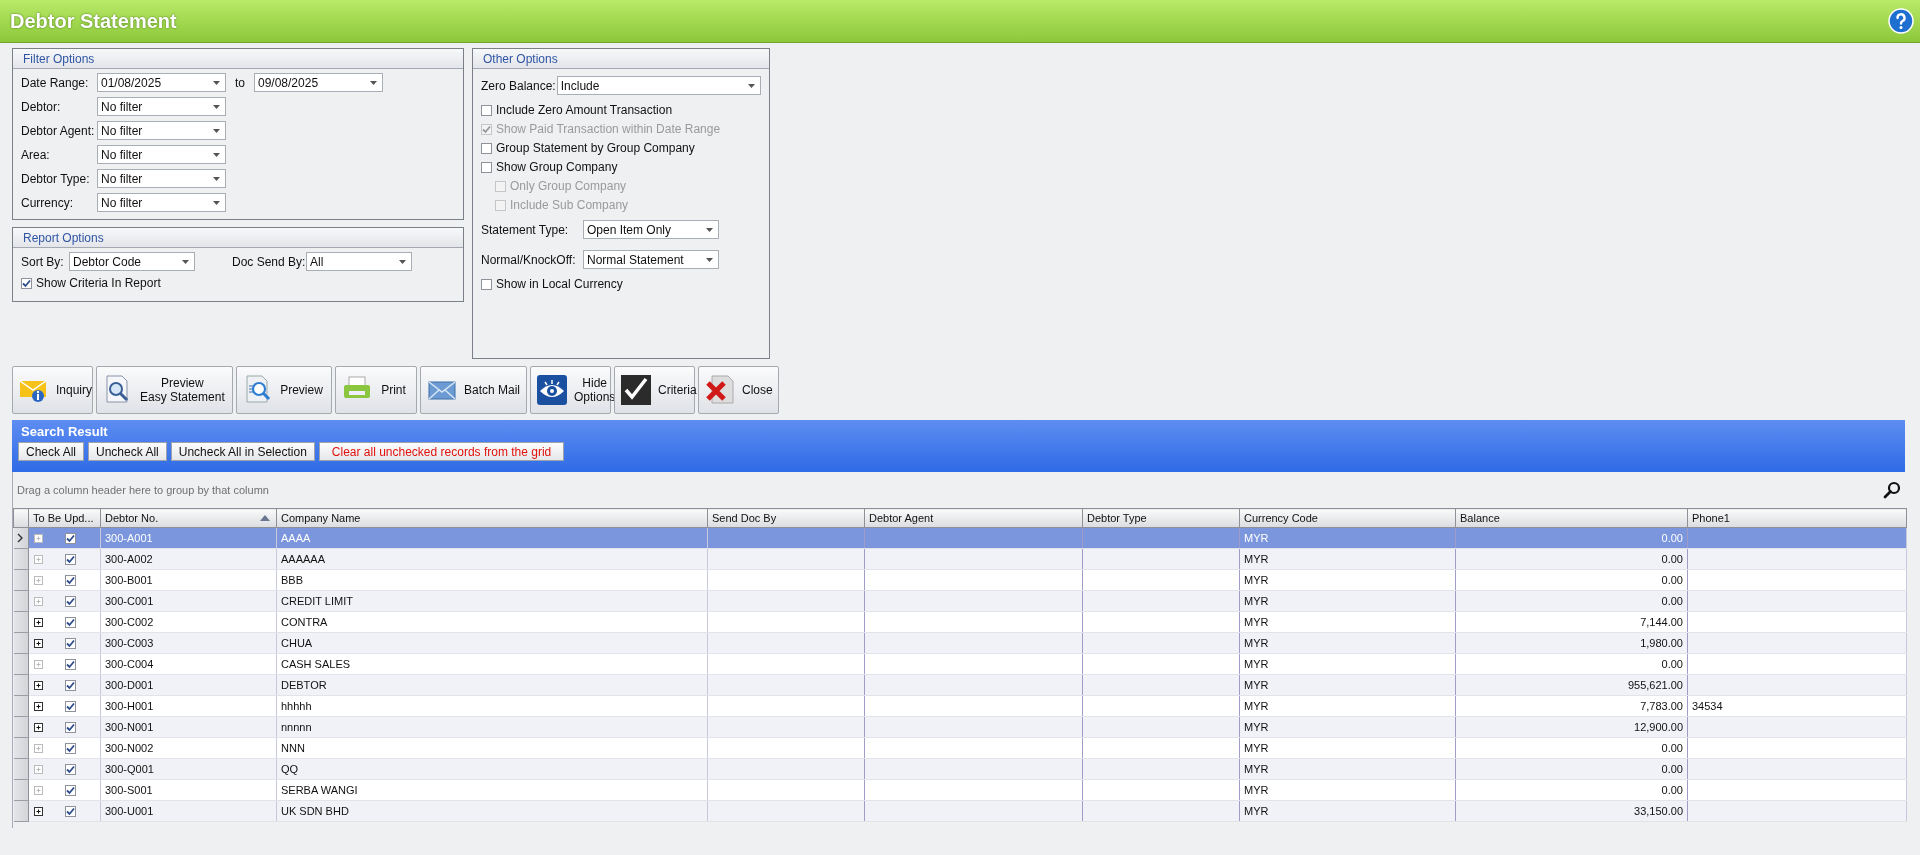 This screenshot has width=1920, height=855. Describe the element at coordinates (441, 451) in the screenshot. I see `action-button: Clear all unchecked records from the grid` at that location.